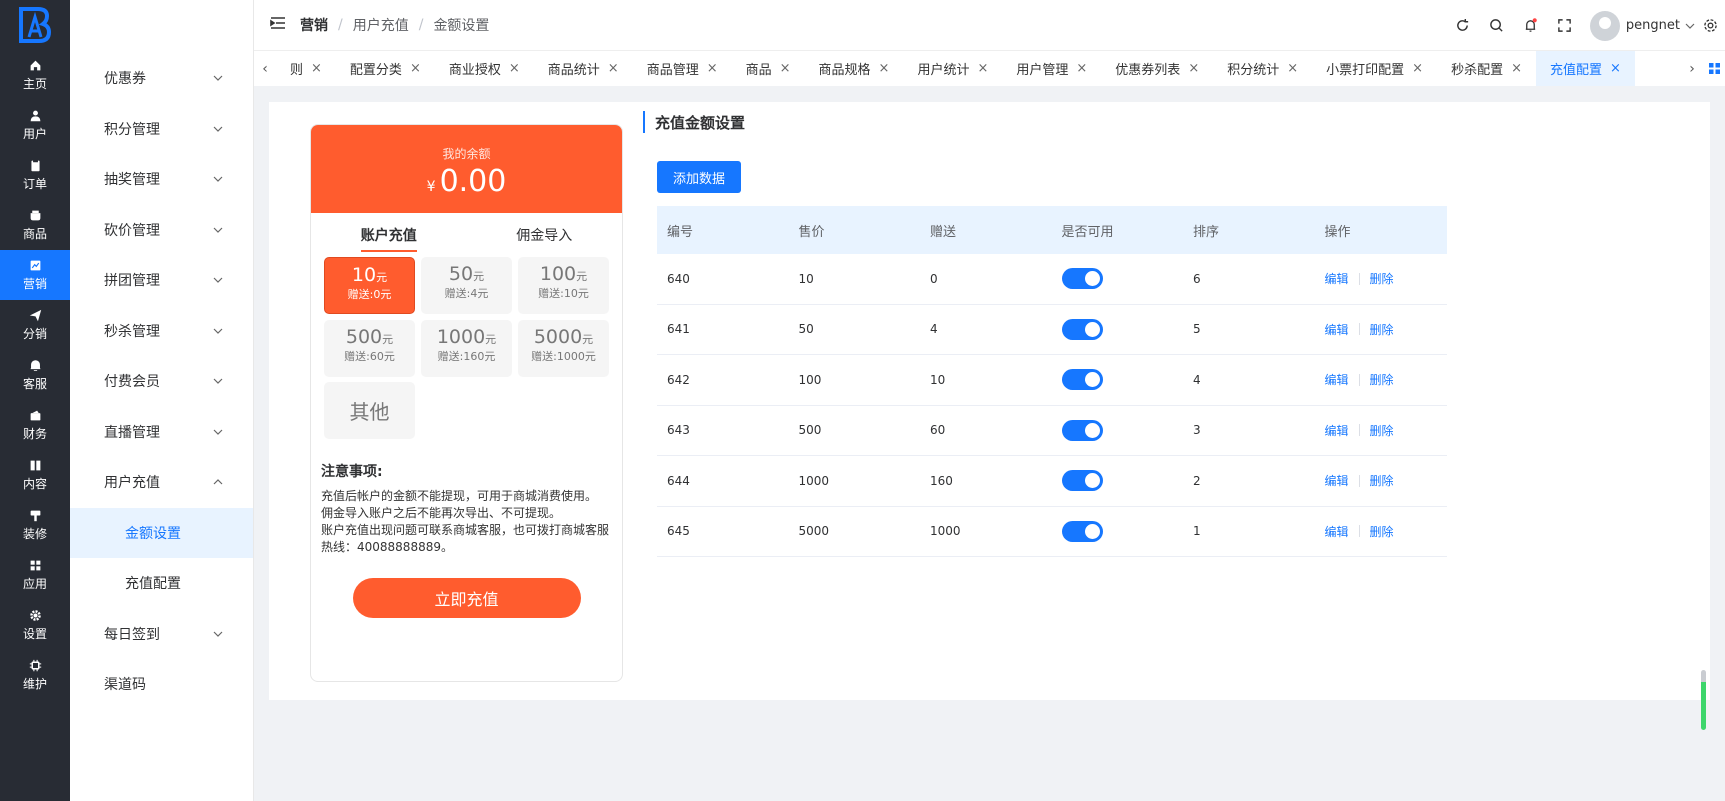 The width and height of the screenshot is (1725, 801). I want to click on tab-item: 商品统计 ×, so click(583, 68).